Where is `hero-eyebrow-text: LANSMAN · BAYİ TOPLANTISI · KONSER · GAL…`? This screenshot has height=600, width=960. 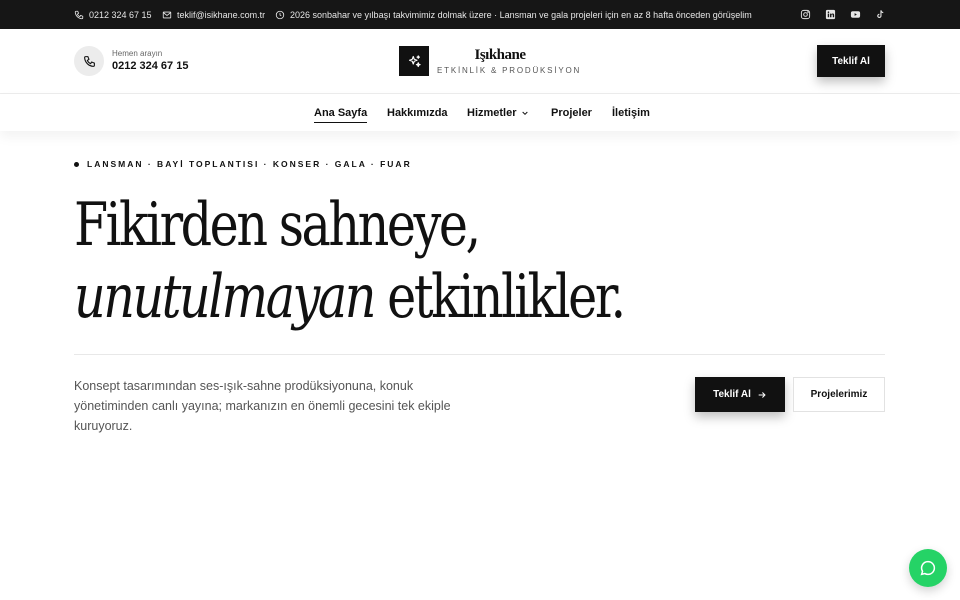
hero-eyebrow-text: LANSMAN · BAYİ TOPLANTISI · KONSER · GAL… is located at coordinates (249, 164).